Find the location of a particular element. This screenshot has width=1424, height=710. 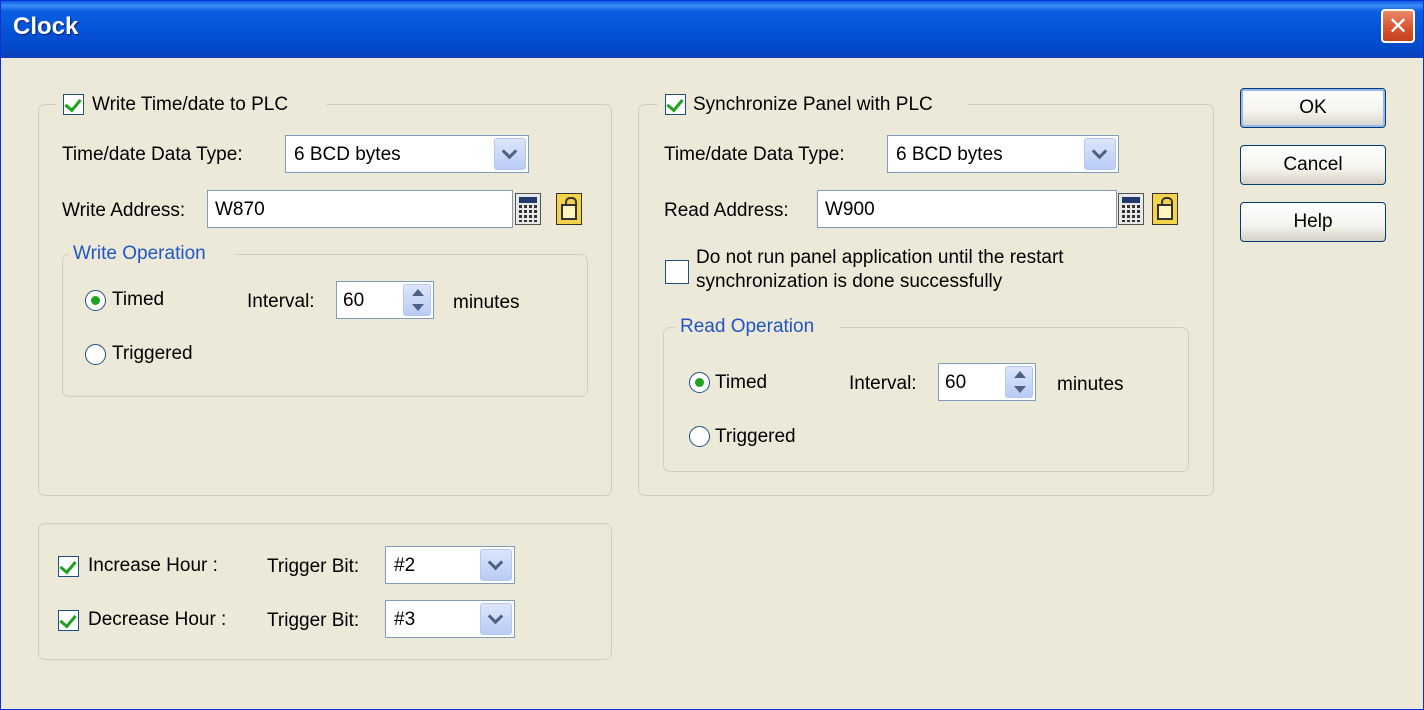

ok-button: OK is located at coordinates (1313, 108).